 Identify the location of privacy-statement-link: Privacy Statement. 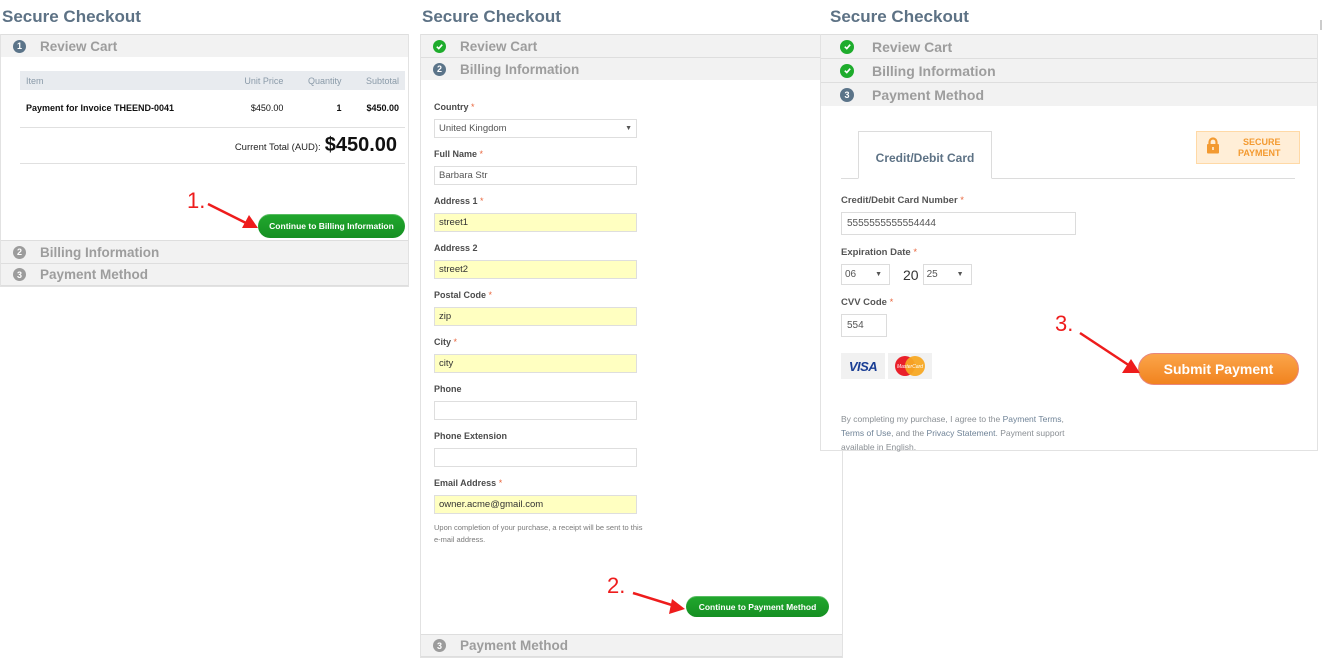
(961, 433).